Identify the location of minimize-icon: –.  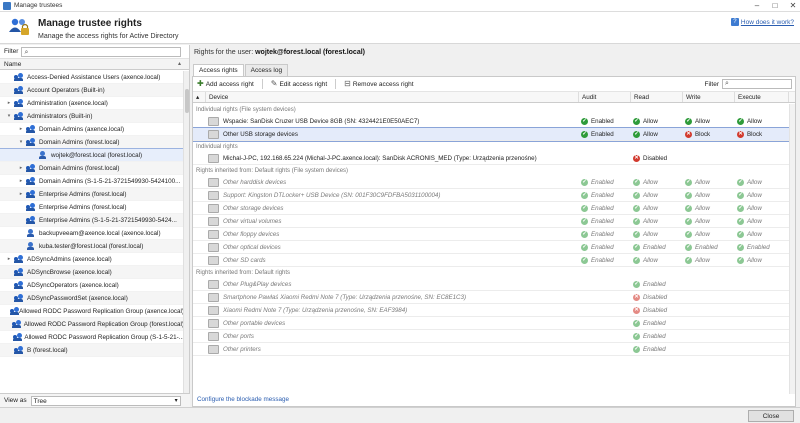
(757, 6).